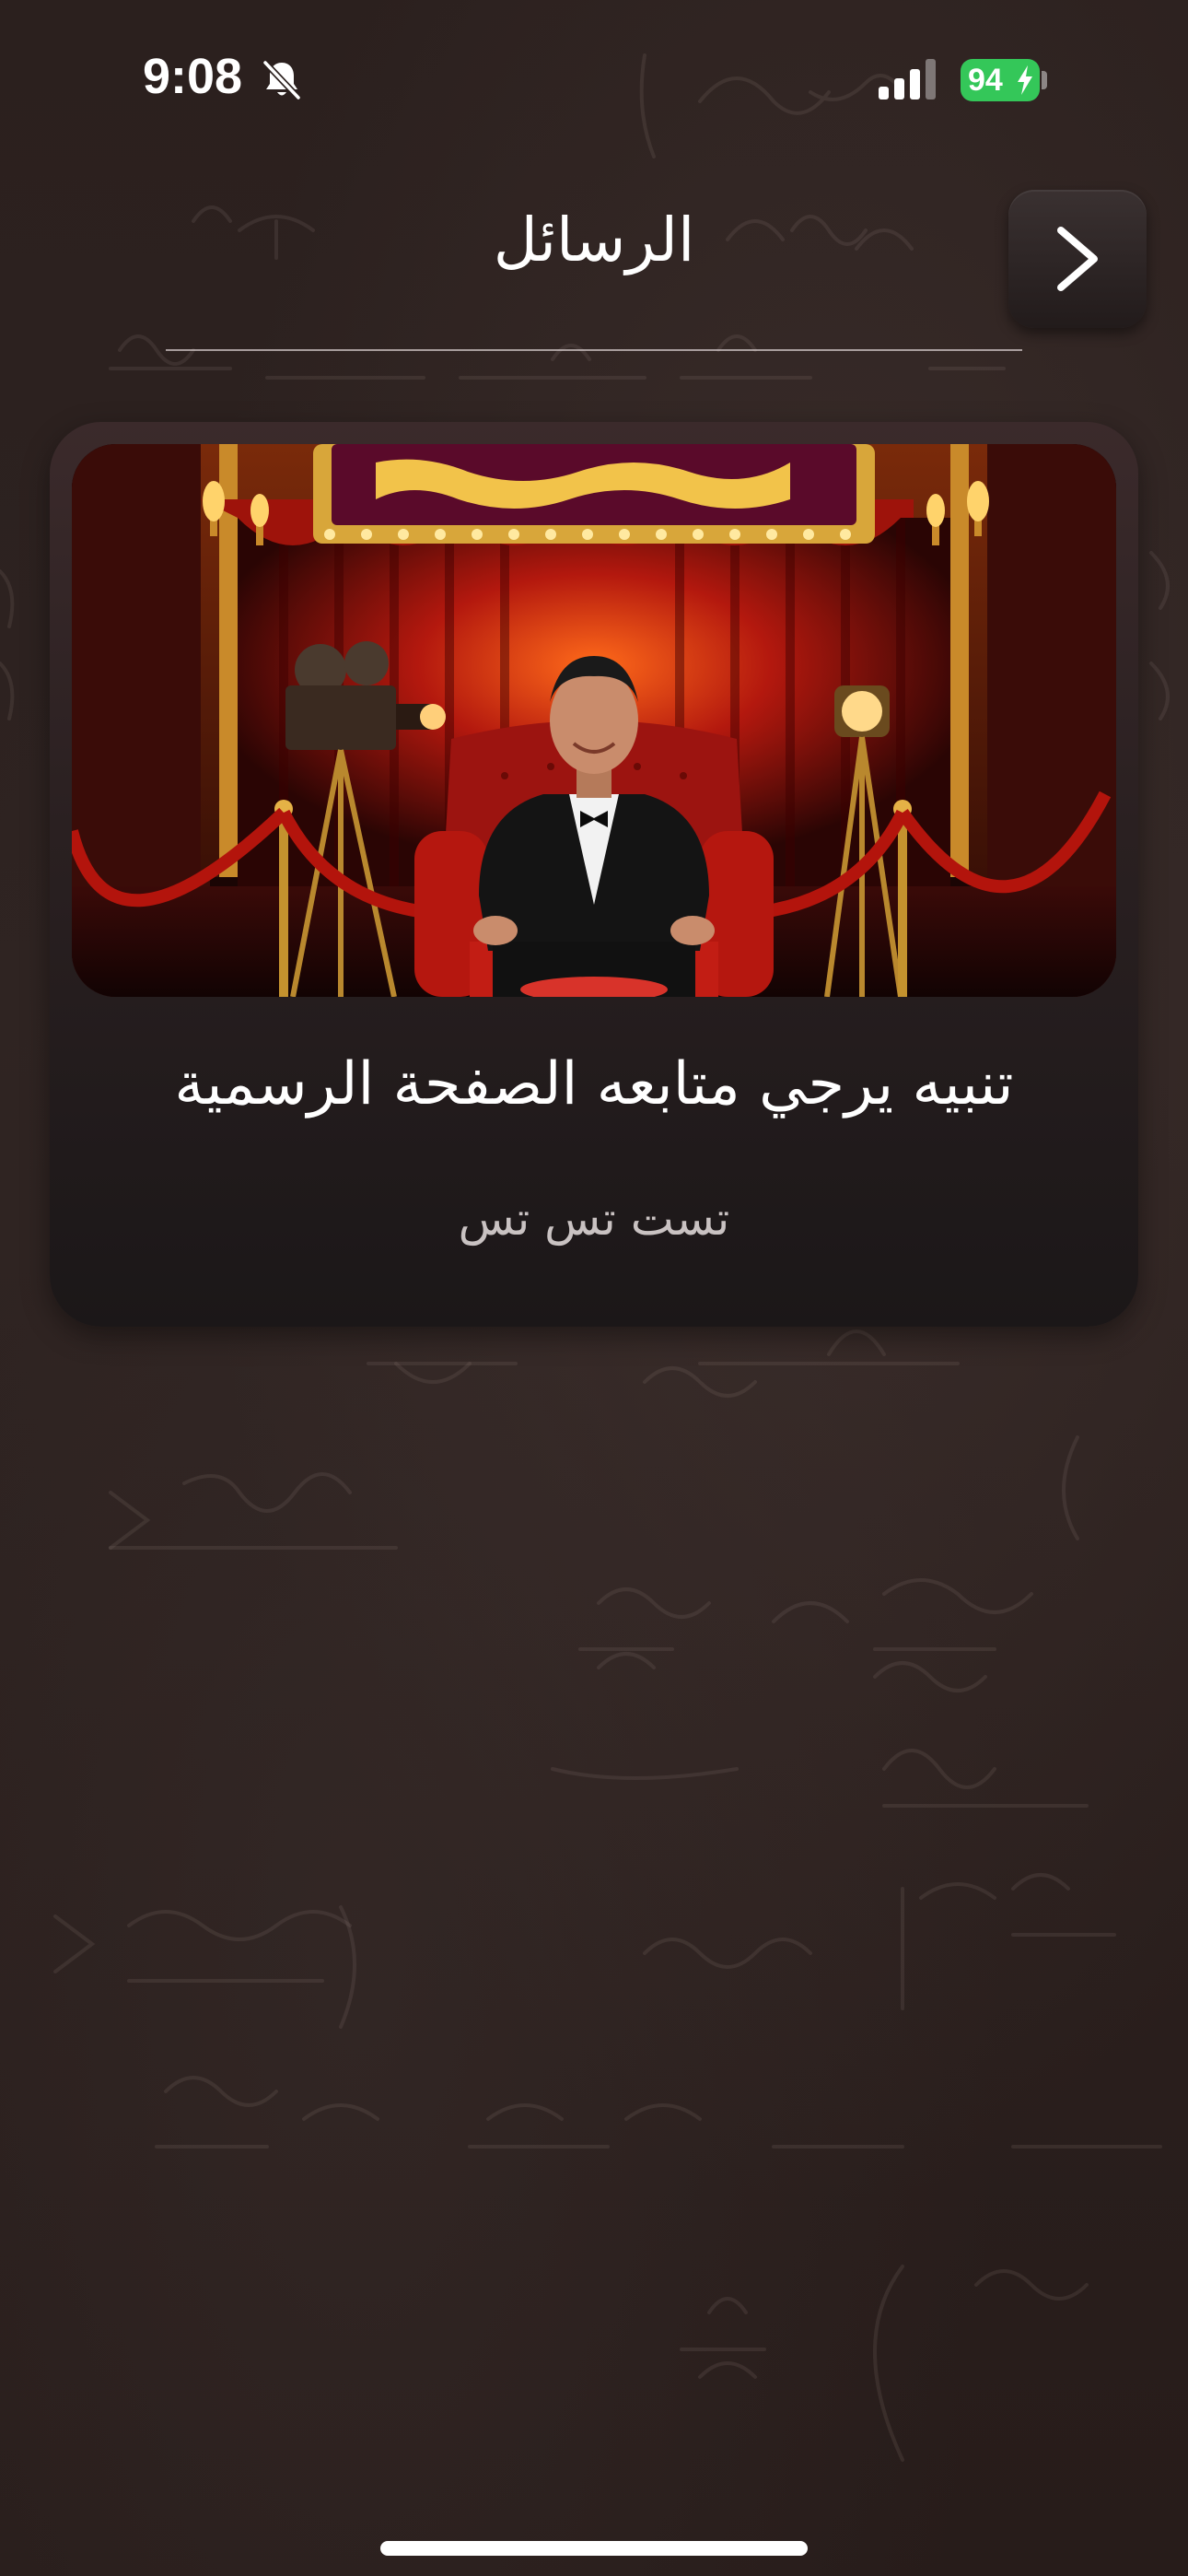 This screenshot has width=1188, height=2576. I want to click on status-time: 9:08, so click(193, 76).